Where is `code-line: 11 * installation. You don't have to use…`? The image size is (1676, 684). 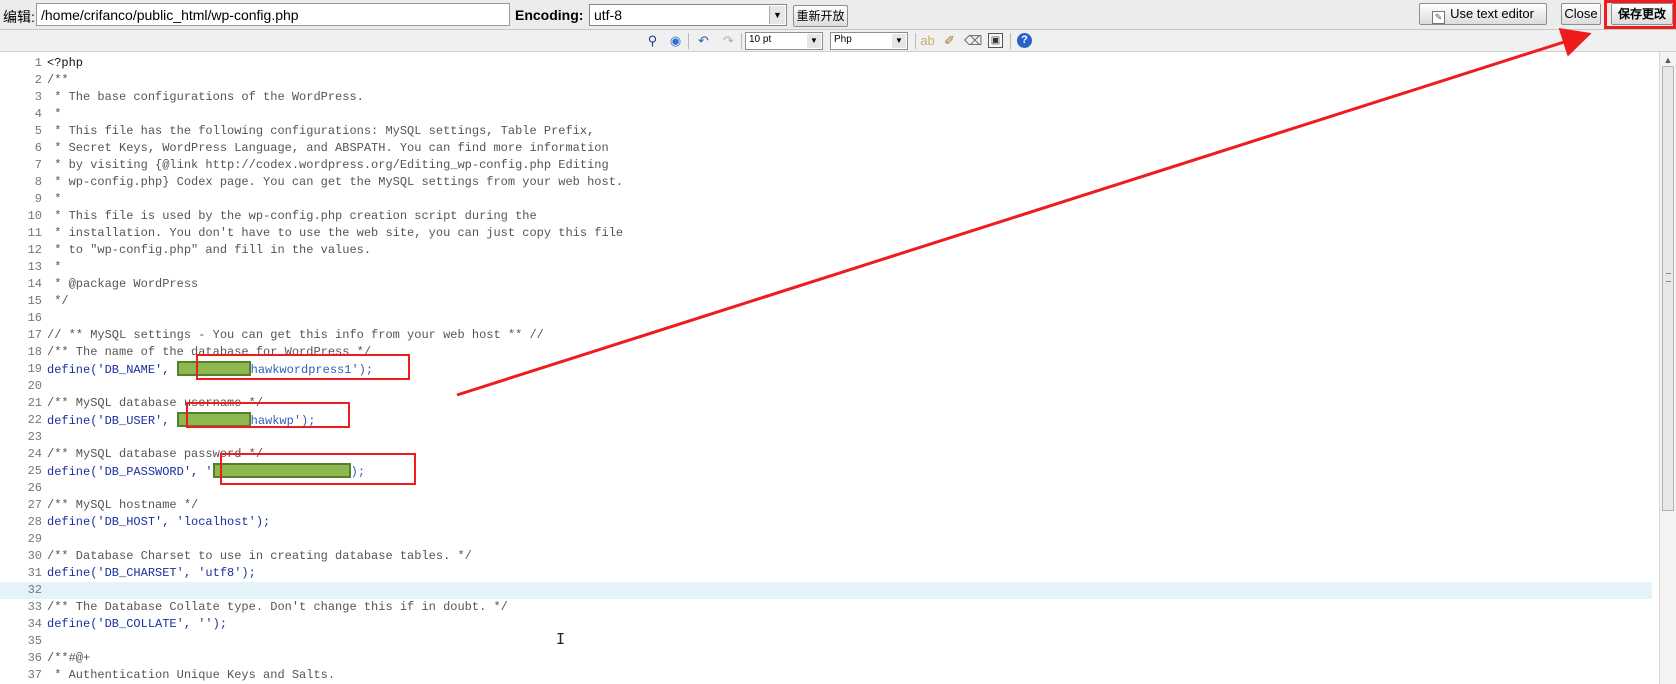
code-line: 11 * installation. You don't have to use… is located at coordinates (826, 233).